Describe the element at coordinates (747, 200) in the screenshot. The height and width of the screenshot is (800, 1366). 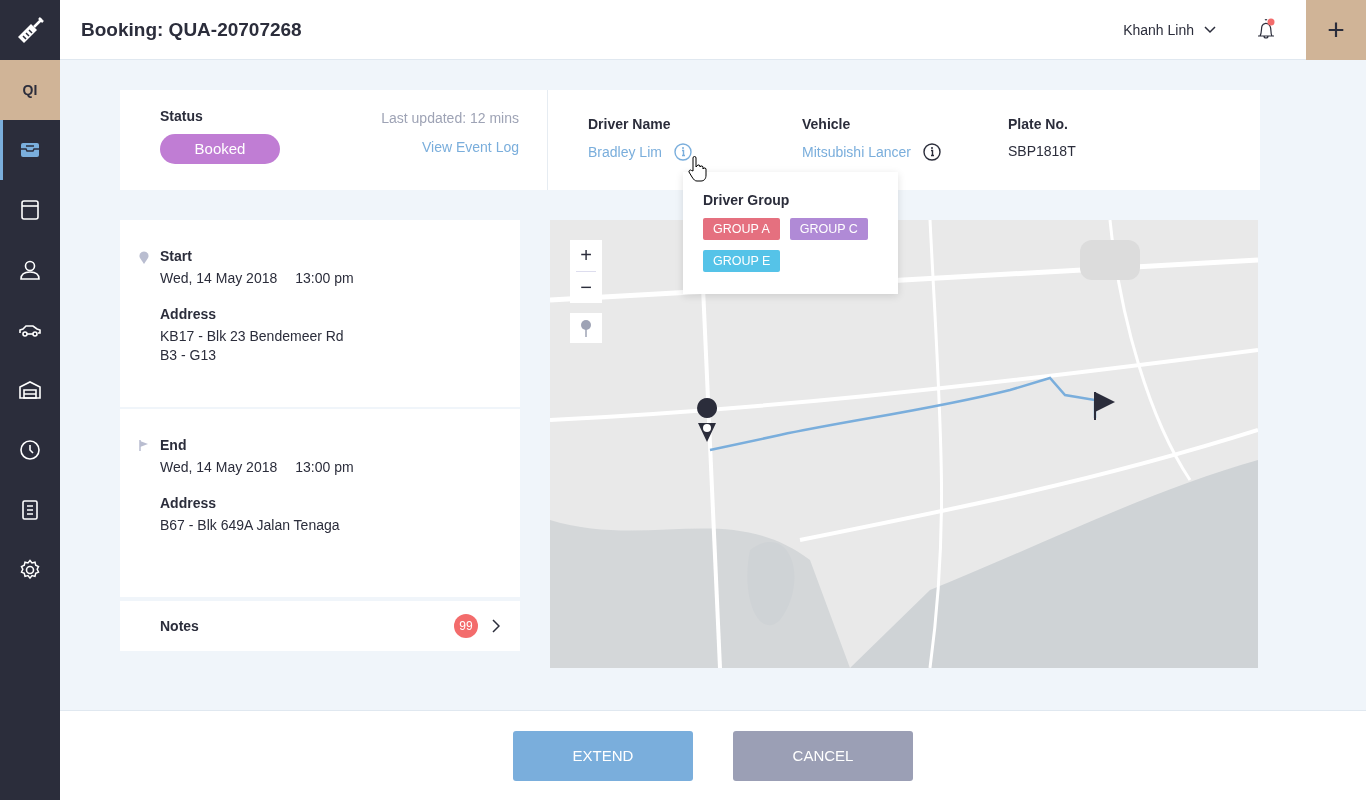
I see `popover-title: Driver Group` at that location.